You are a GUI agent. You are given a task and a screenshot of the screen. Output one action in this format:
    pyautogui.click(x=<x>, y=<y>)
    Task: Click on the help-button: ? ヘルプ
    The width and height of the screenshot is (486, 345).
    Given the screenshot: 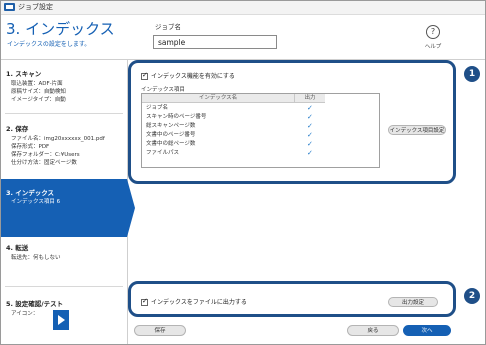 What is the action you would take?
    pyautogui.click(x=433, y=40)
    